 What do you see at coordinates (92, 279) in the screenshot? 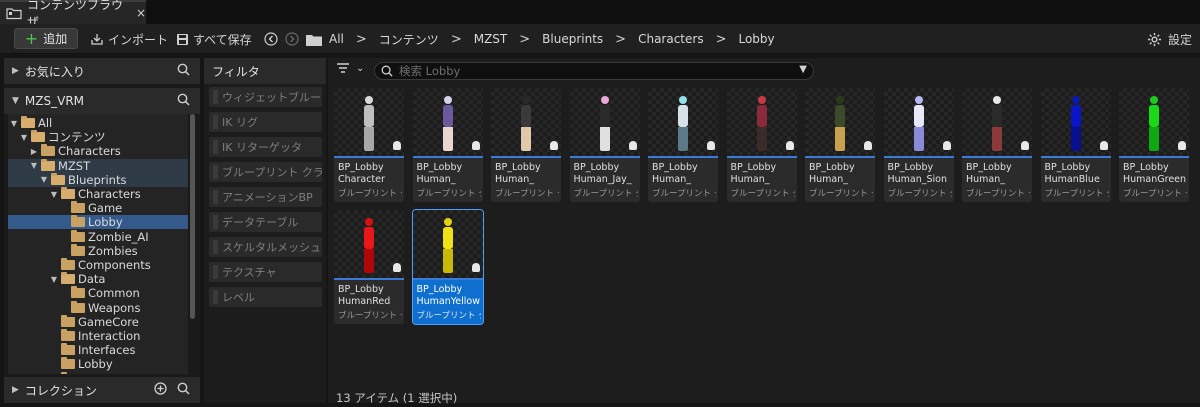
I see `tree-folder-label: Data` at bounding box center [92, 279].